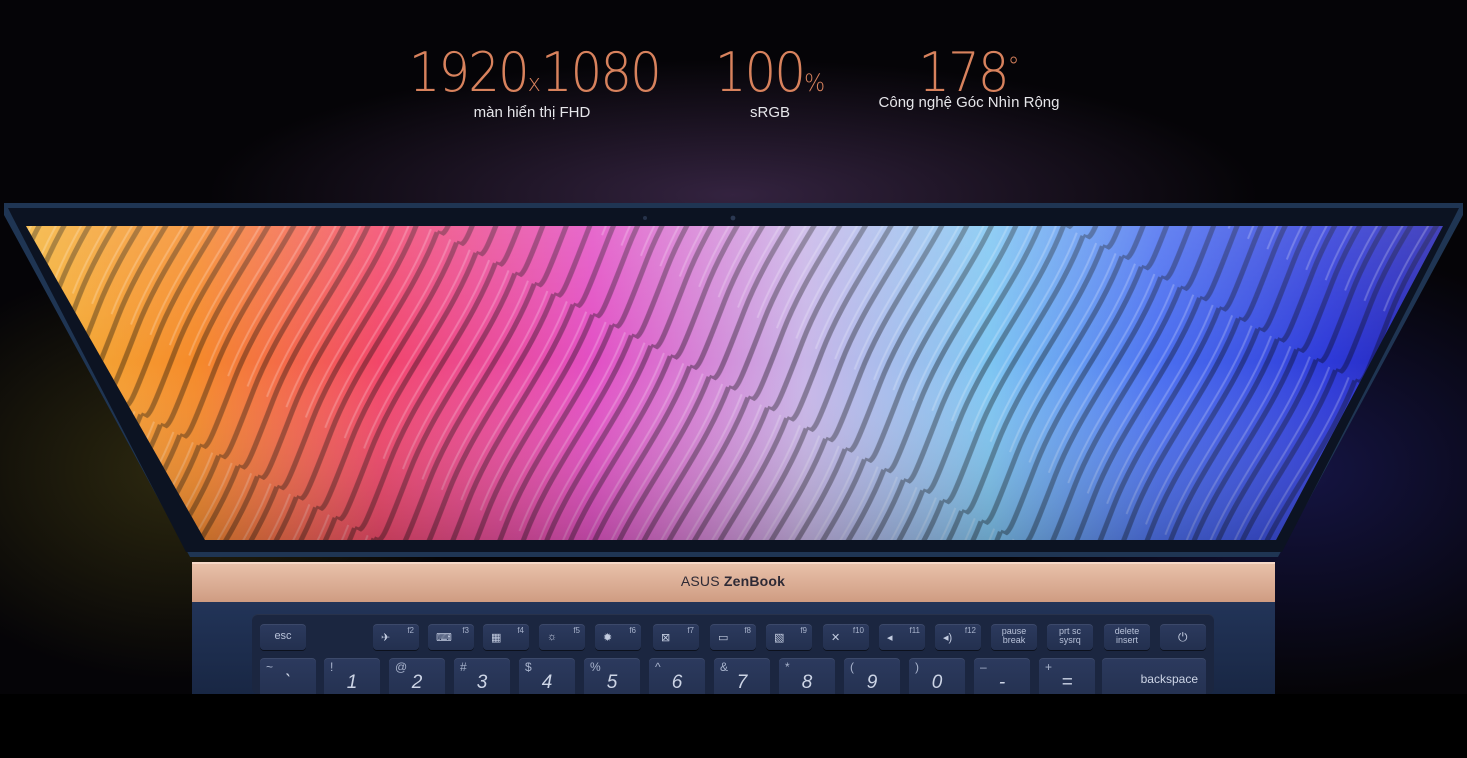 This screenshot has height=758, width=1467. I want to click on keyboard-backlight-down-key: ⌨ f3, so click(451, 637).